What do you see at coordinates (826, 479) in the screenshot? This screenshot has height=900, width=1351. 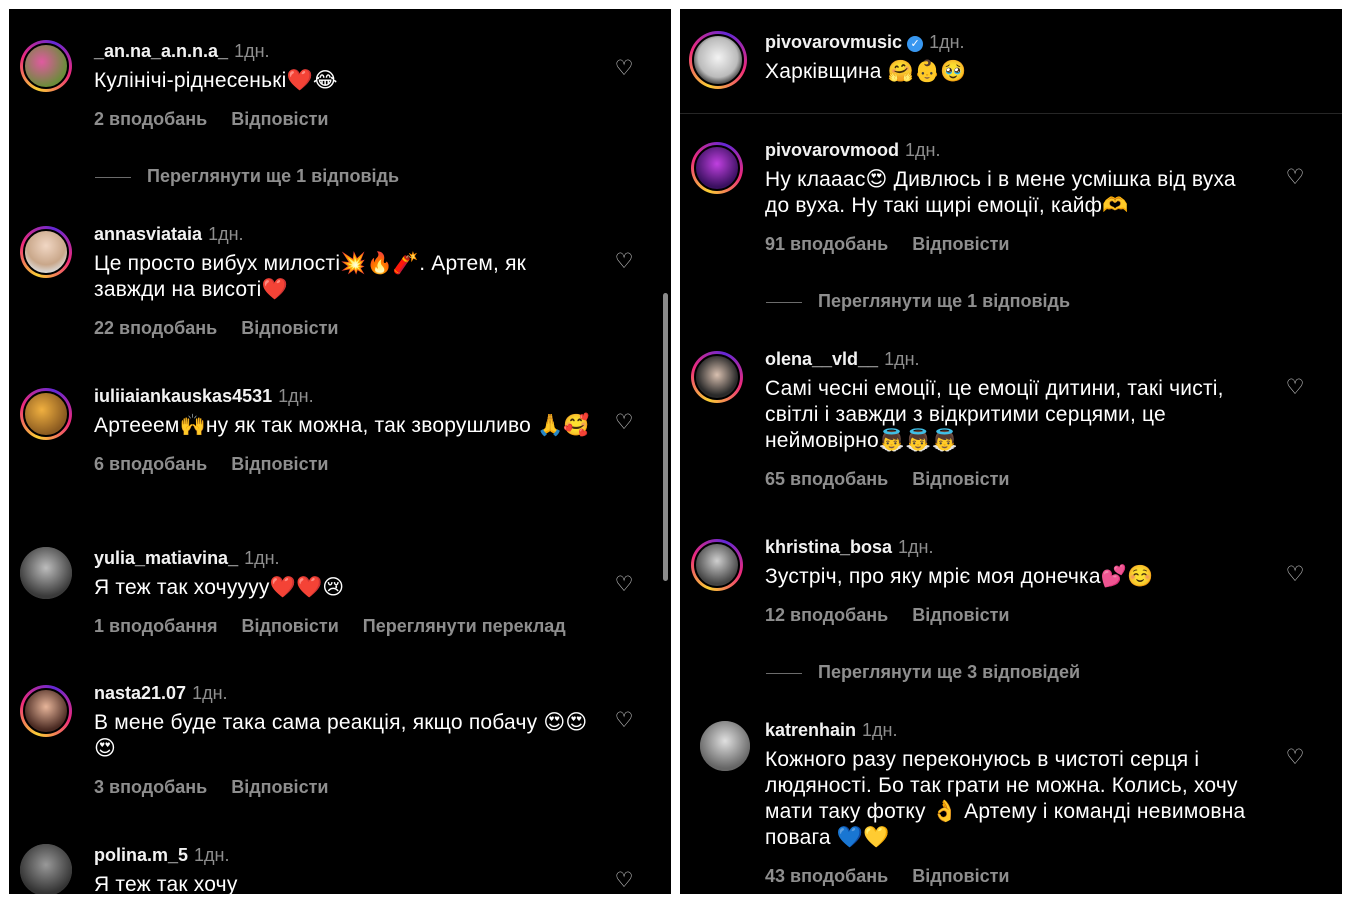 I see `likes-count: 65 вподобань` at bounding box center [826, 479].